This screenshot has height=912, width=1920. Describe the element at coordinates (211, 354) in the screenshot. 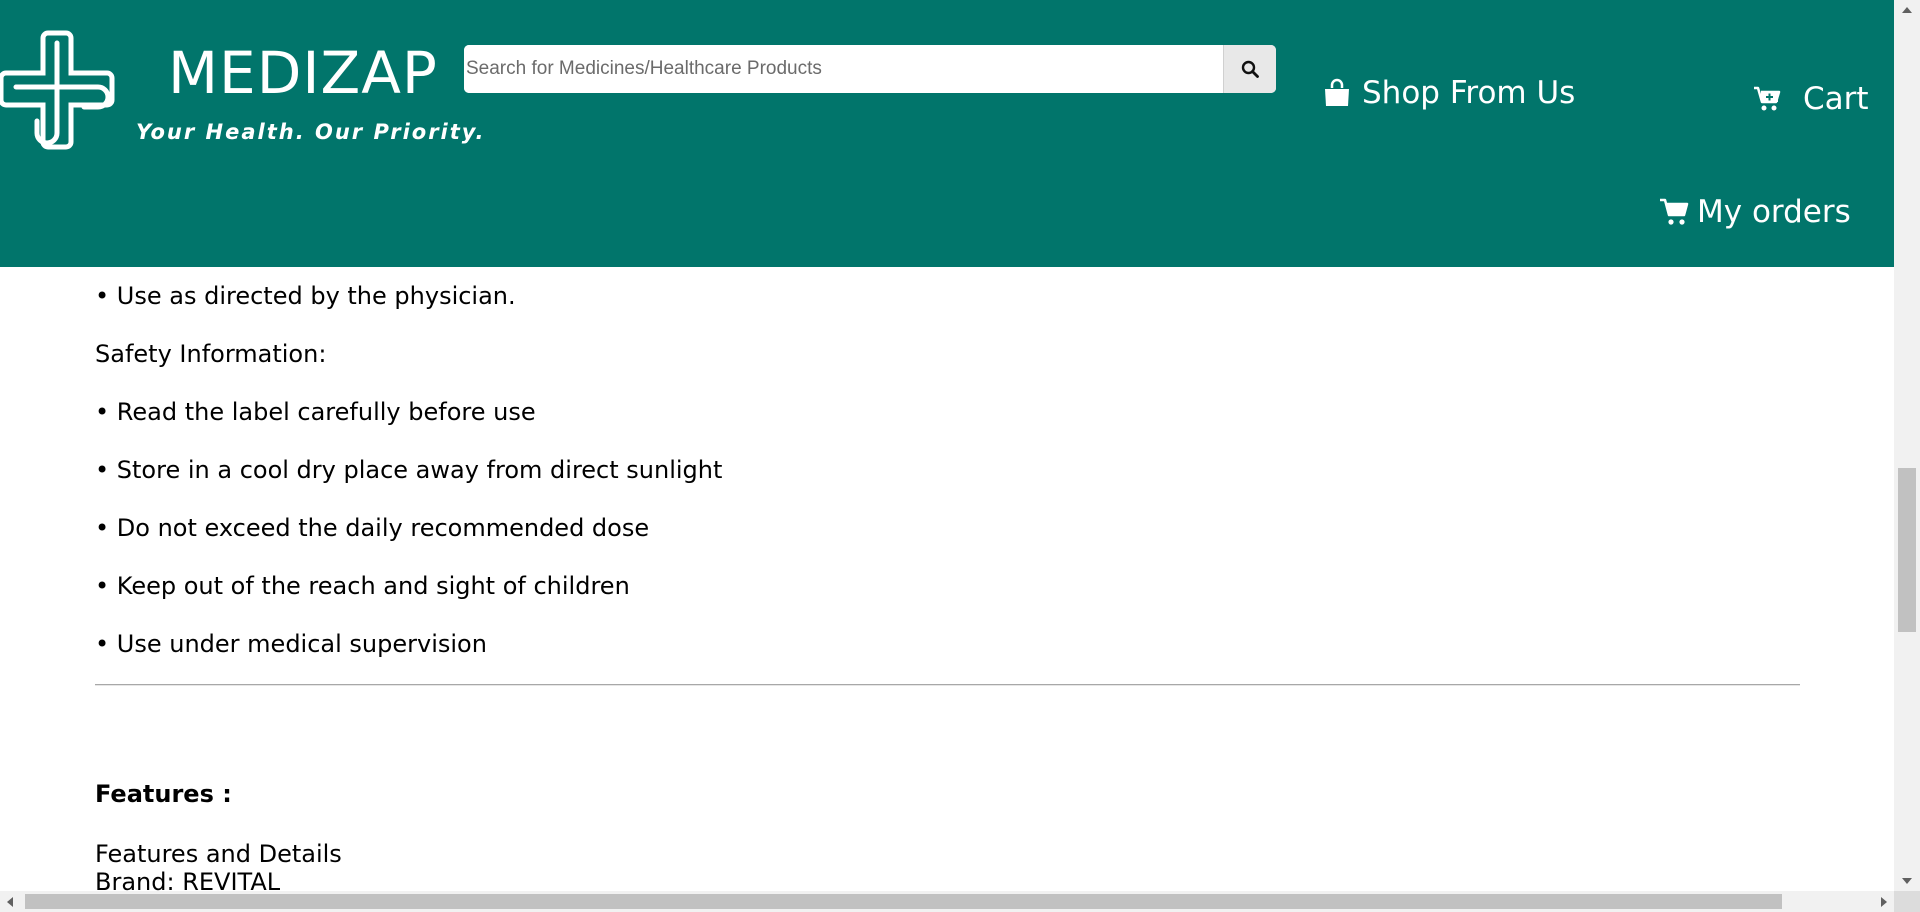

I see `safety-heading: Safety Information:` at that location.